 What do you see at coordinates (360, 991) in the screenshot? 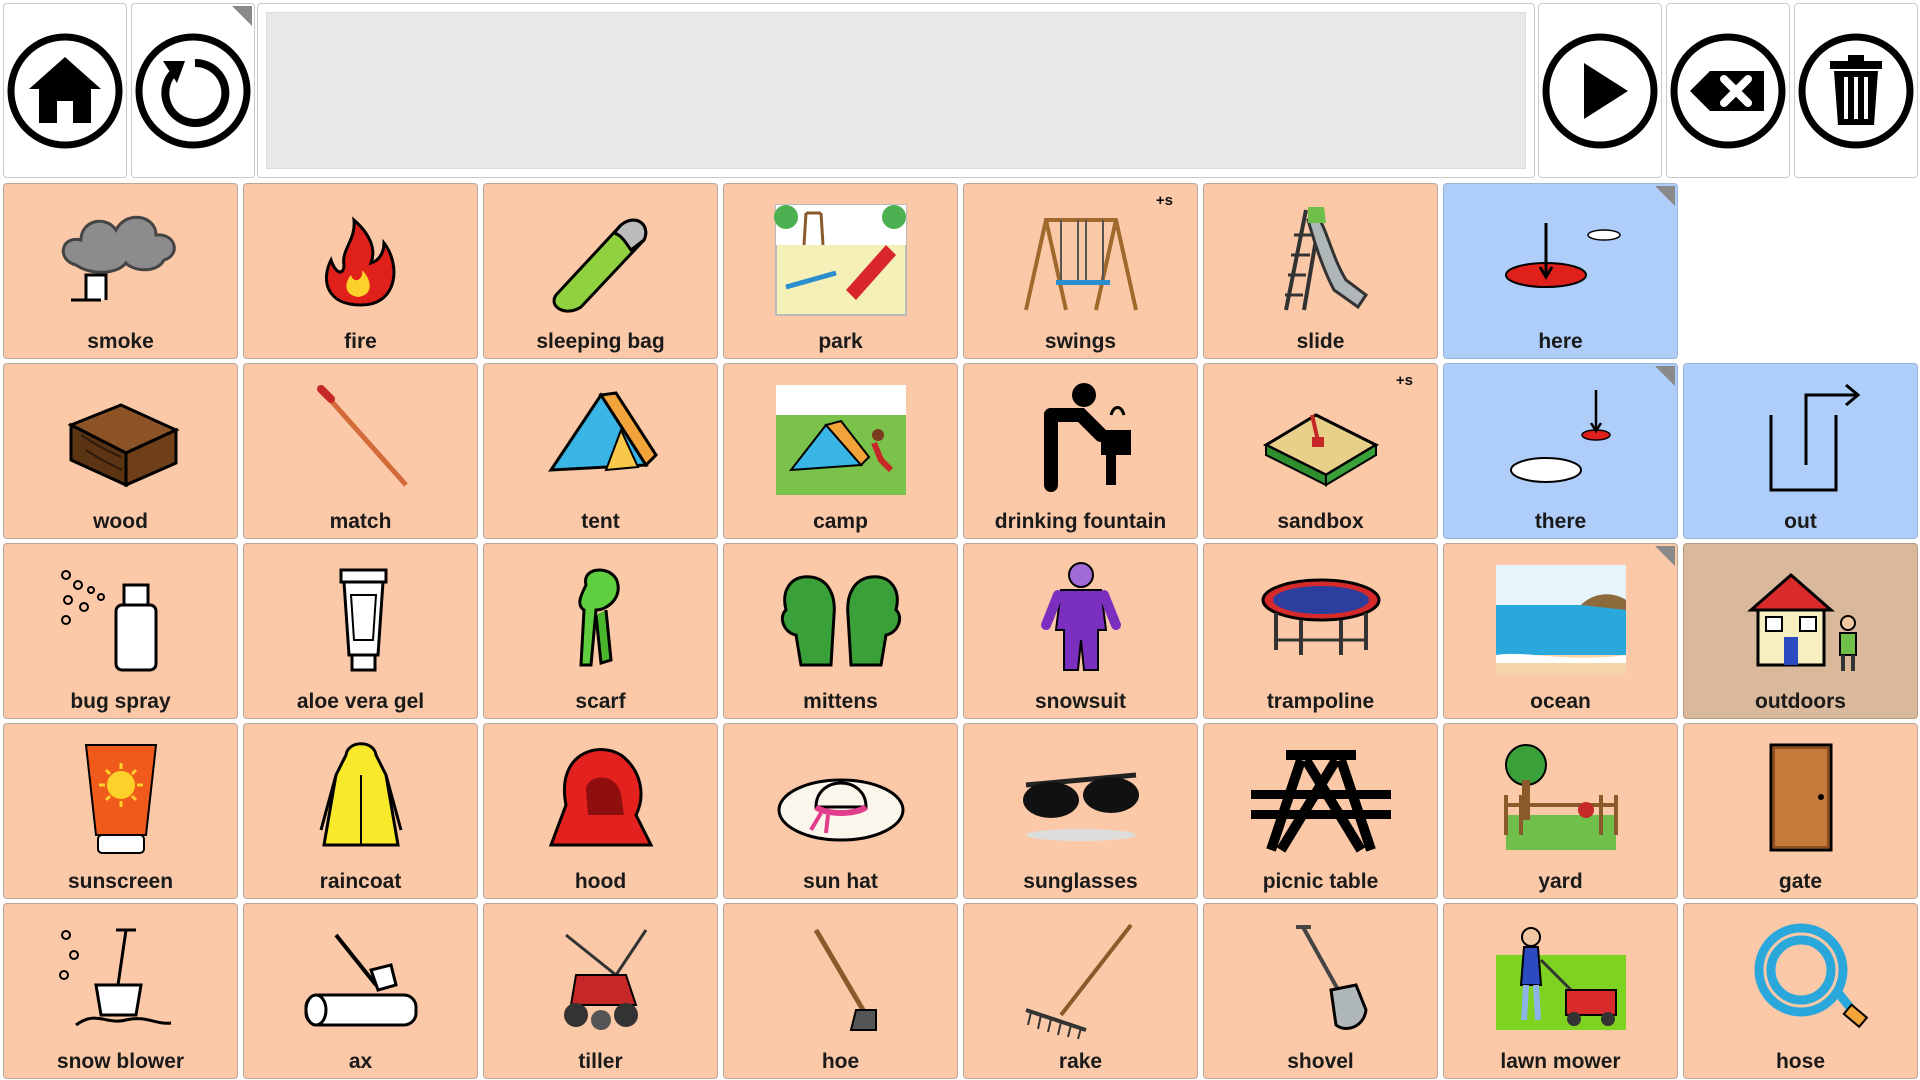
I see `tile-ax: ax` at bounding box center [360, 991].